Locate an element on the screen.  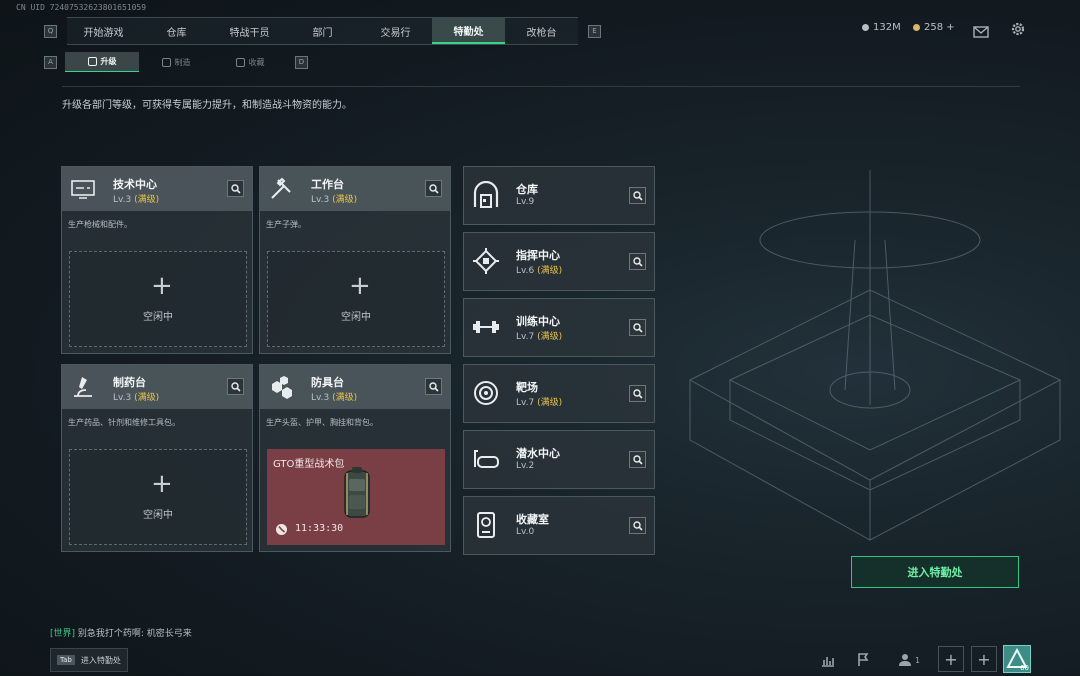
collection-icon is located at coordinates (240, 62).